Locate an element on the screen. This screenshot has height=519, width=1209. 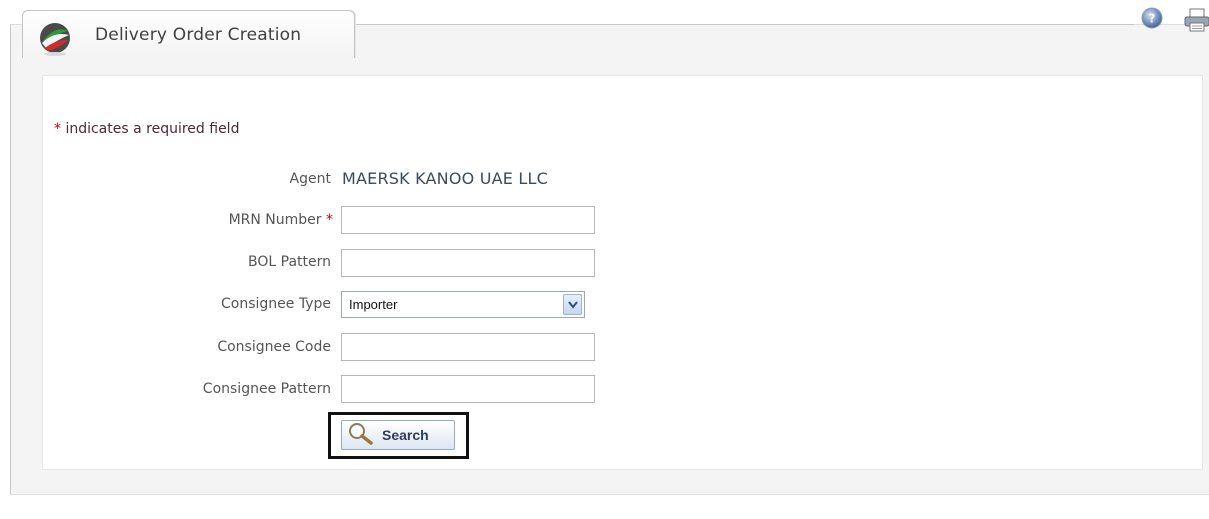
consignee-type-selected: Importer is located at coordinates (373, 304).